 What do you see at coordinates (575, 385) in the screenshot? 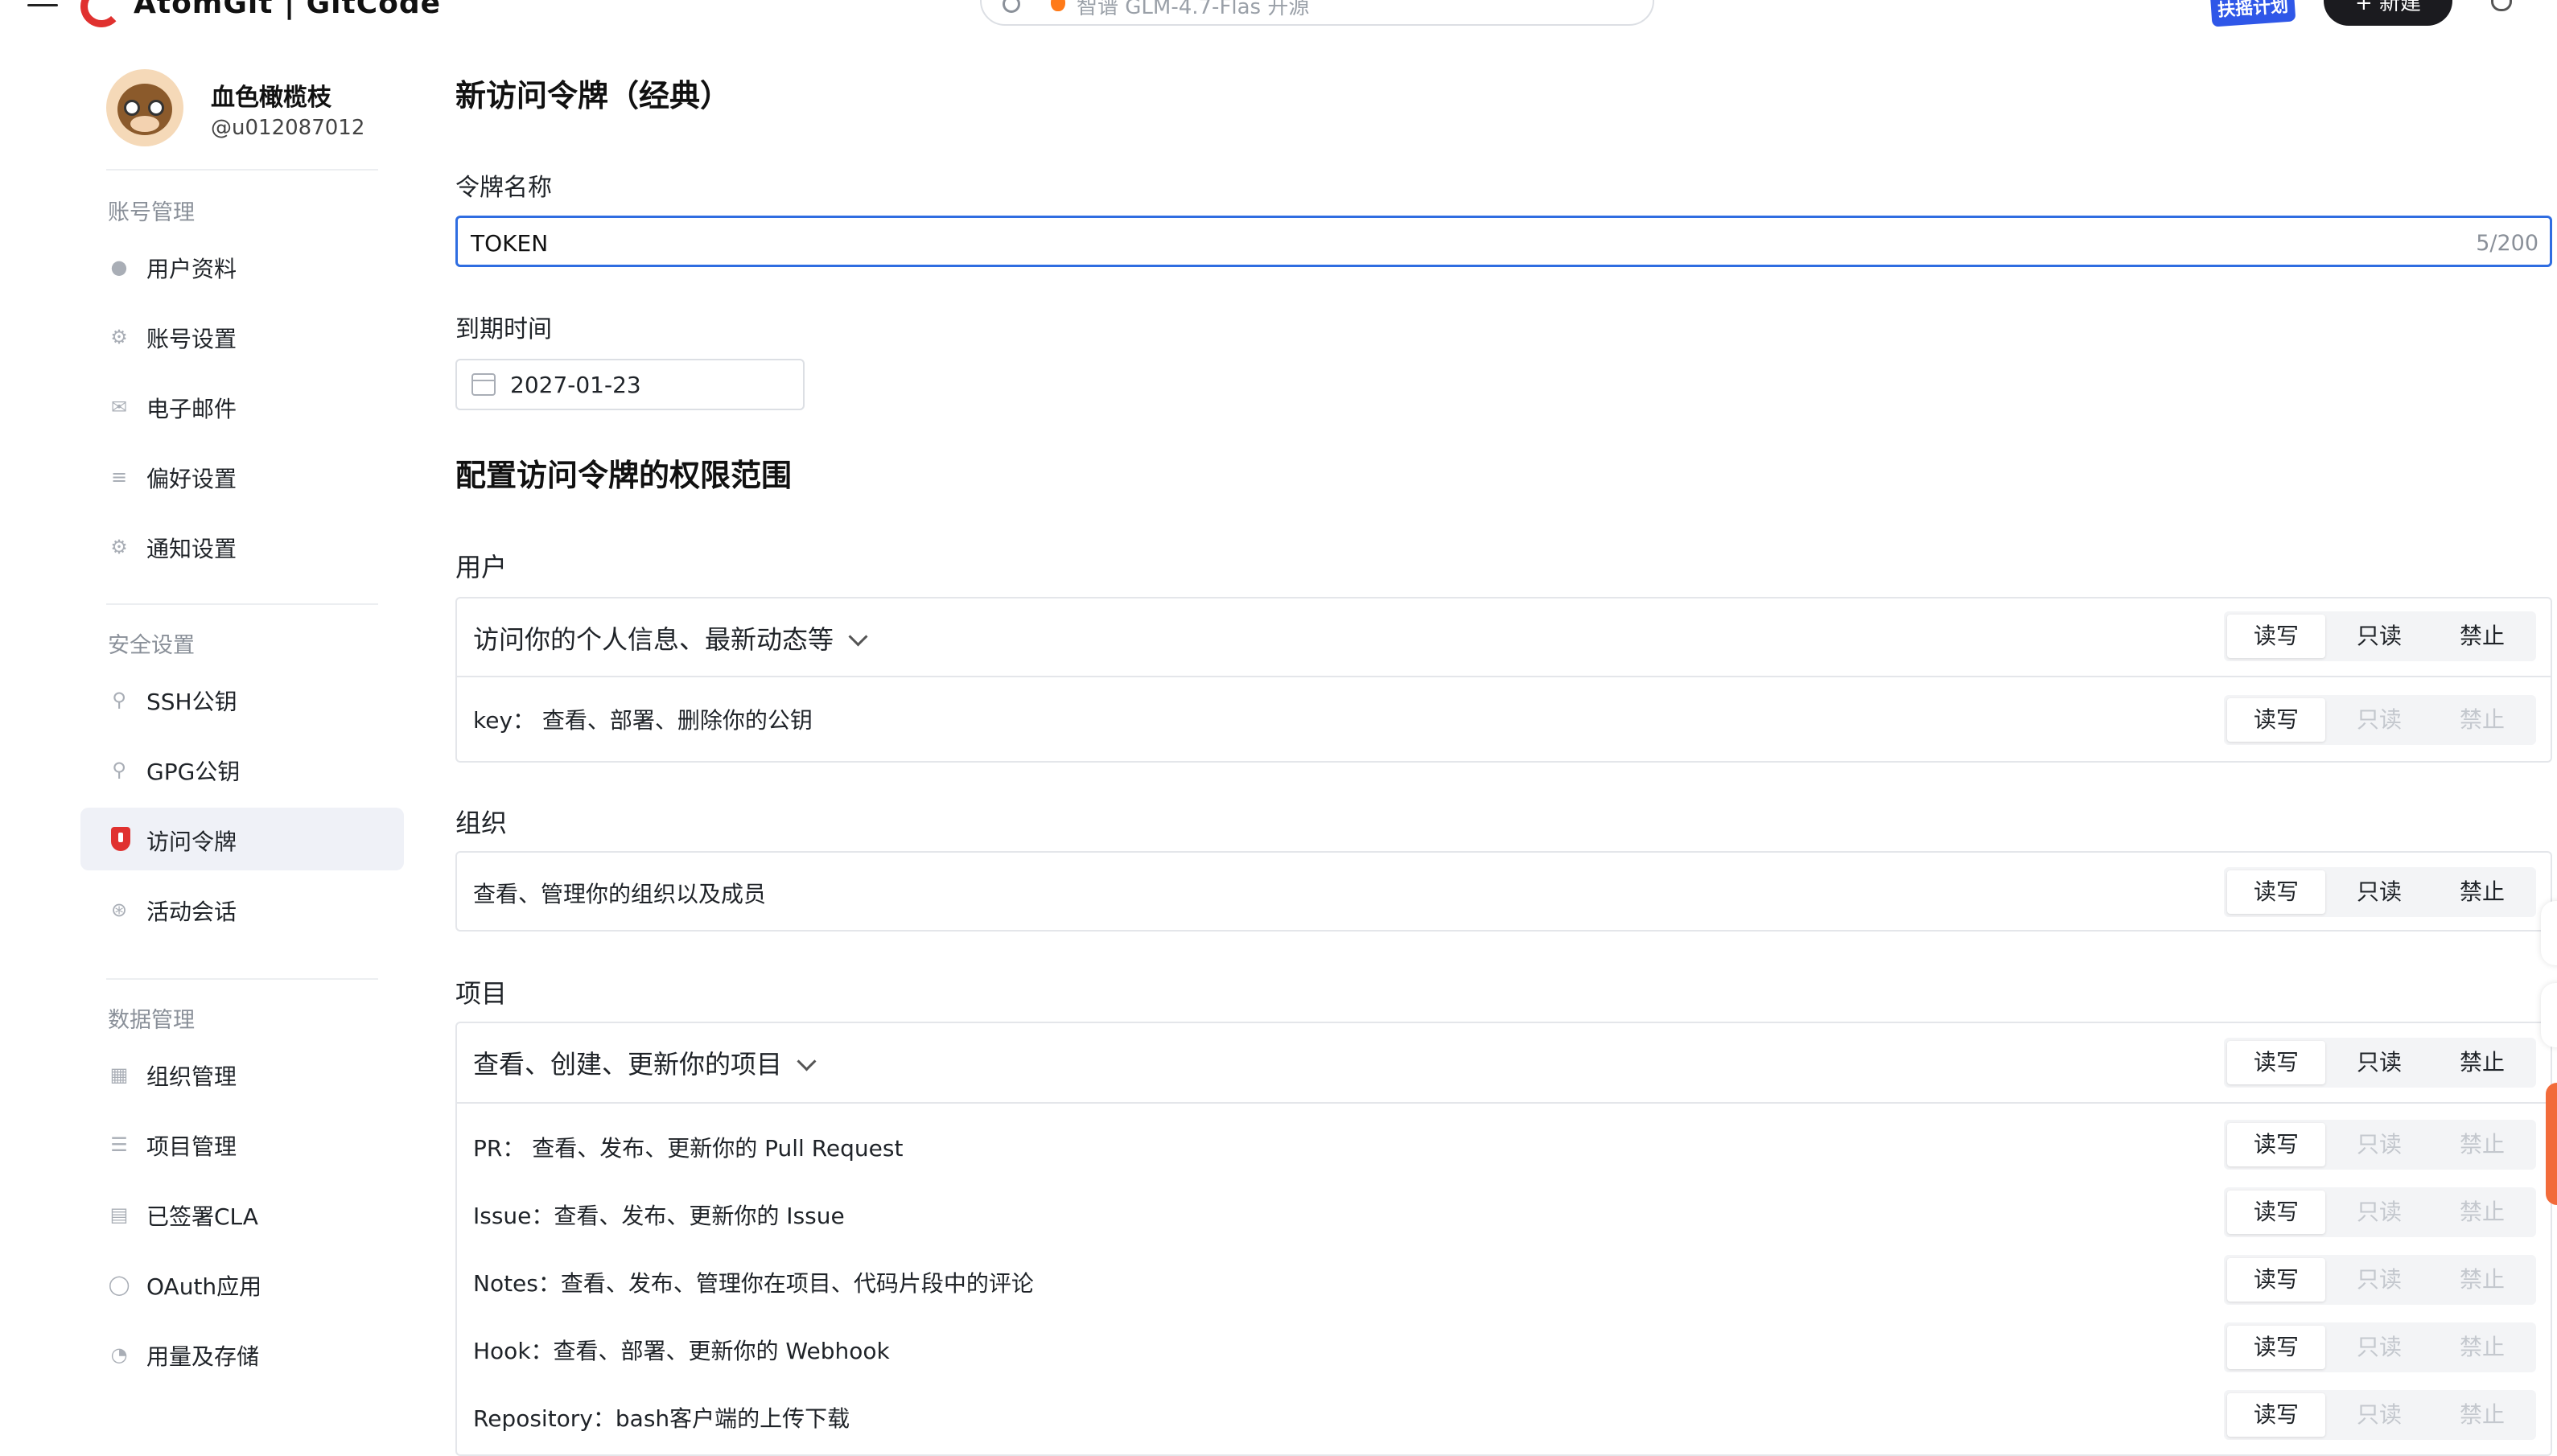
I see `expiry-date-value: 2027-01-23` at bounding box center [575, 385].